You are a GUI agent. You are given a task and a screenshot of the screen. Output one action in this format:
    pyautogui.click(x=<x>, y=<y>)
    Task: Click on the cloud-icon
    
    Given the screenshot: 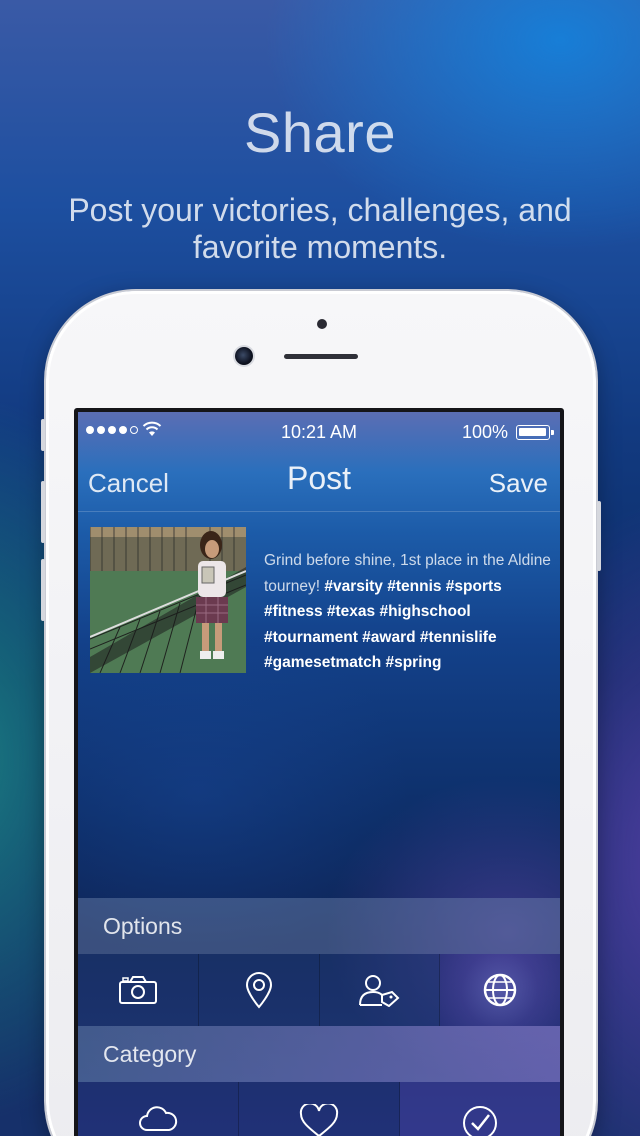 What is the action you would take?
    pyautogui.click(x=158, y=1118)
    